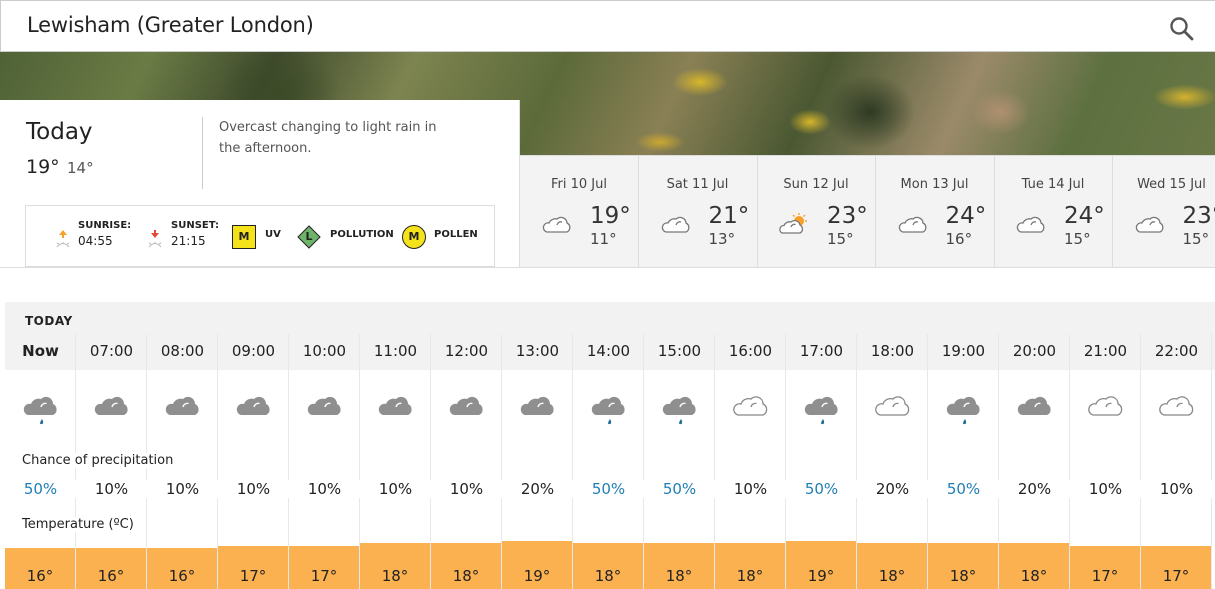  Describe the element at coordinates (750, 351) in the screenshot. I see `hour-label: 16:00` at that location.